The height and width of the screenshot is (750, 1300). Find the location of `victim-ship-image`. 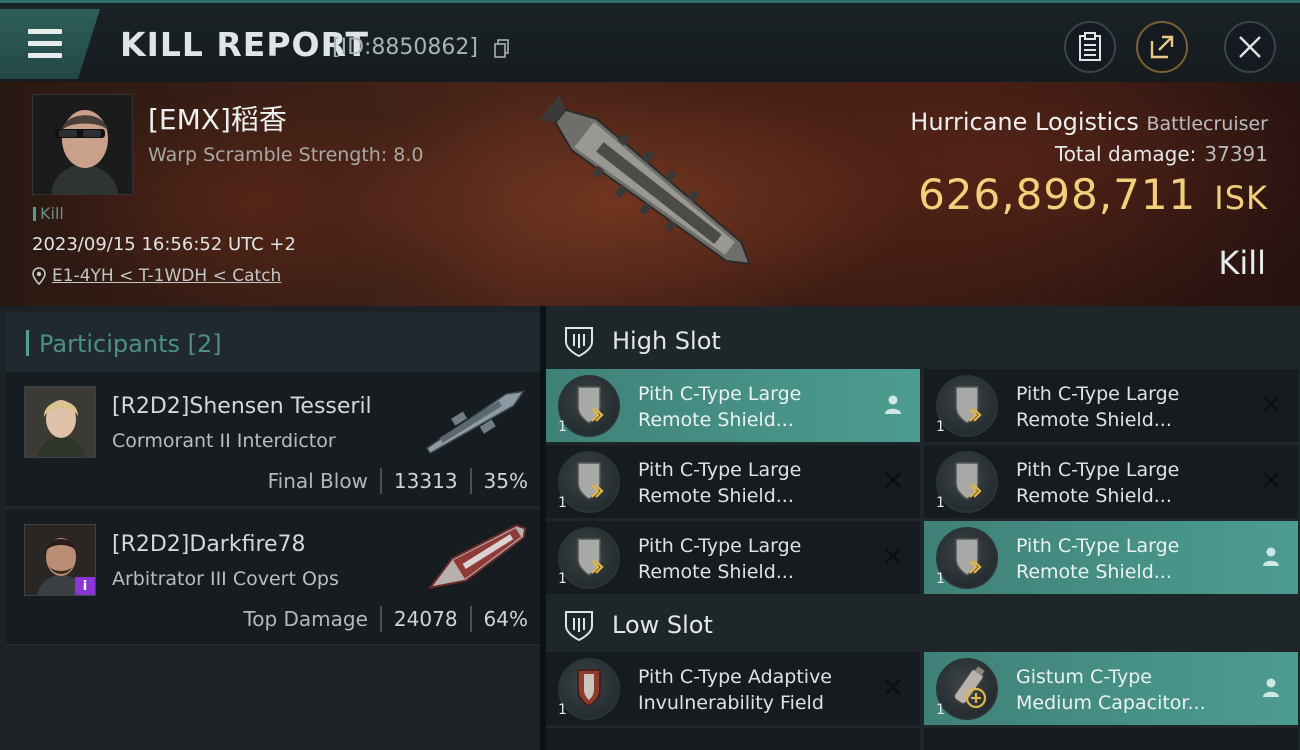

victim-ship-image is located at coordinates (655, 190).